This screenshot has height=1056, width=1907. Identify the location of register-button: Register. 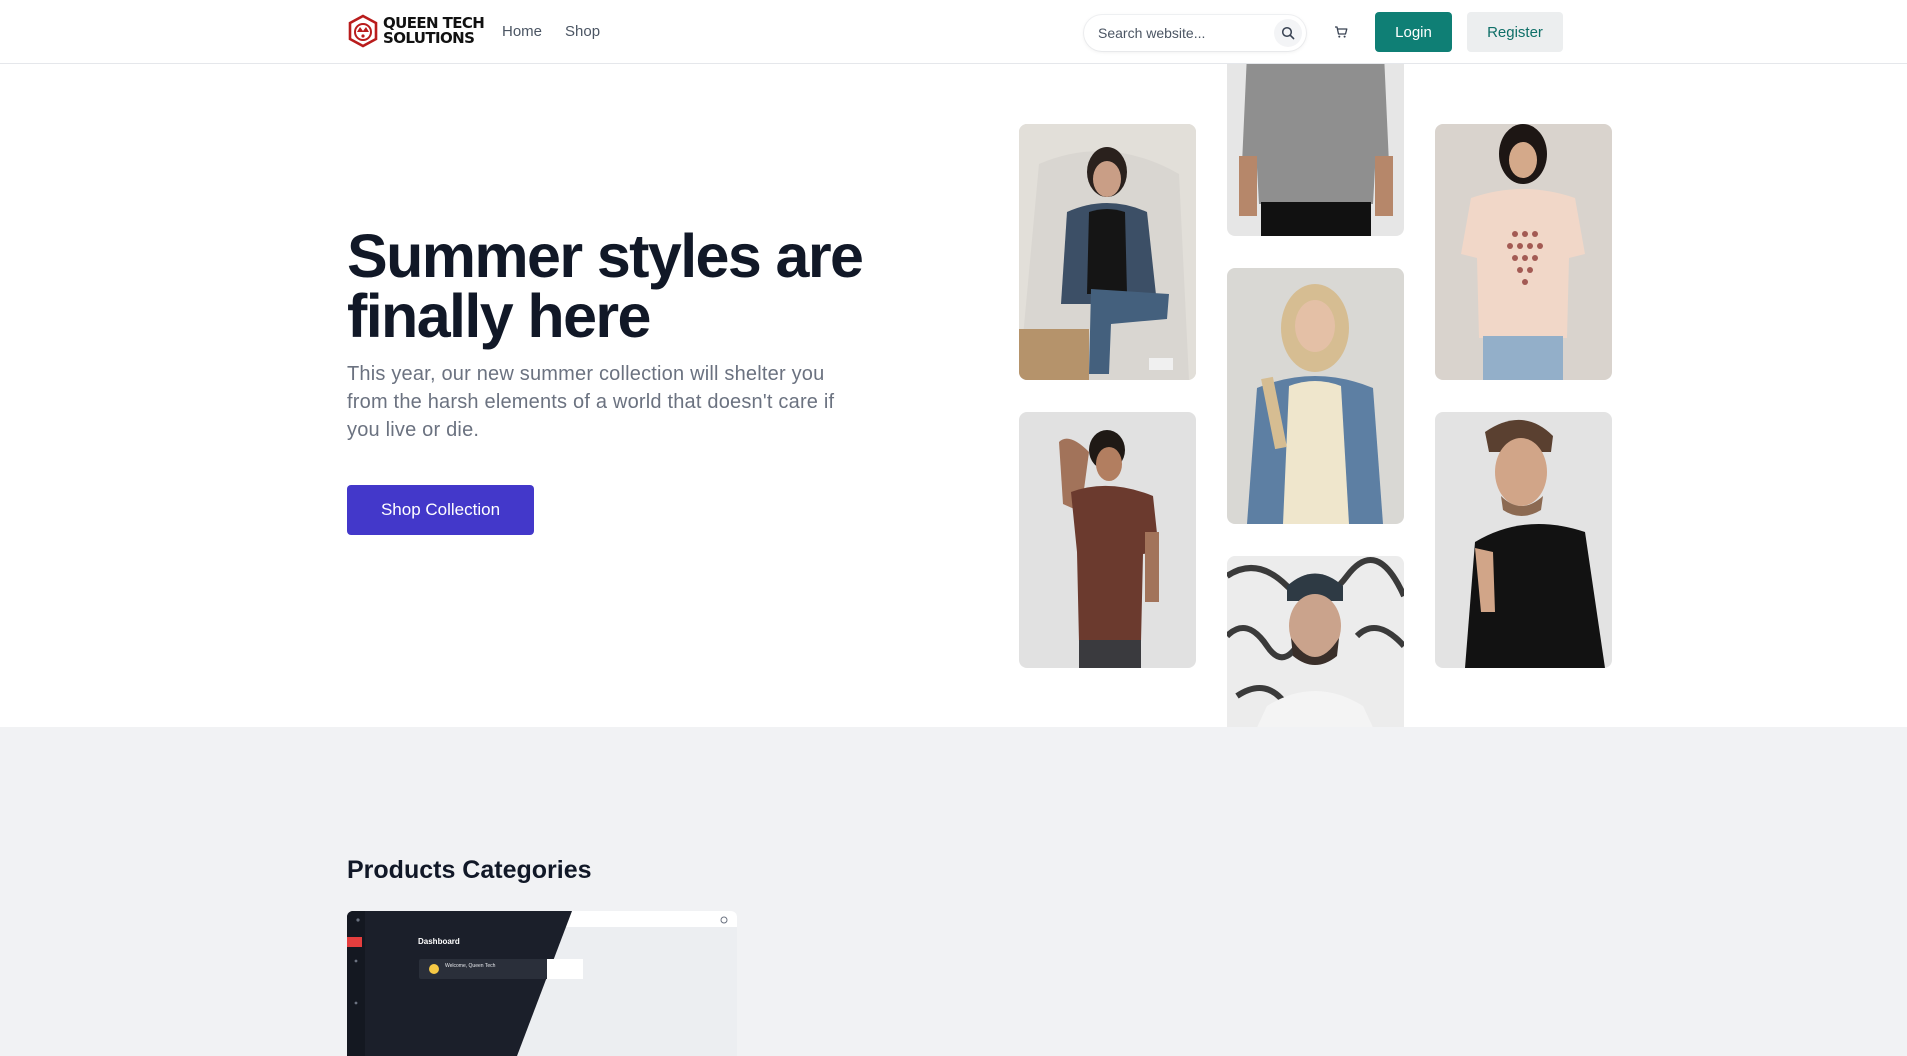
(1515, 32).